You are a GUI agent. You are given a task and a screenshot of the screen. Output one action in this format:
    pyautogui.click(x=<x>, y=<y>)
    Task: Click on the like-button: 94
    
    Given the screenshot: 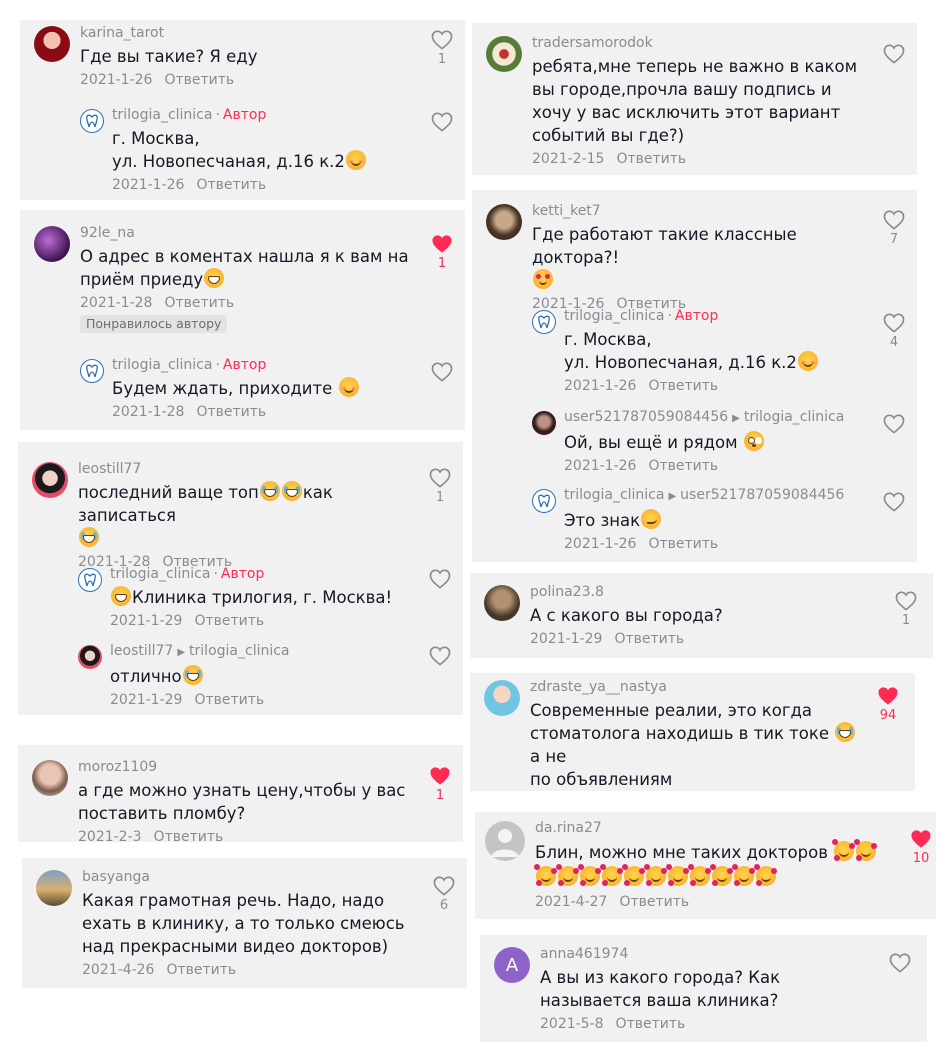 What is the action you would take?
    pyautogui.click(x=888, y=705)
    